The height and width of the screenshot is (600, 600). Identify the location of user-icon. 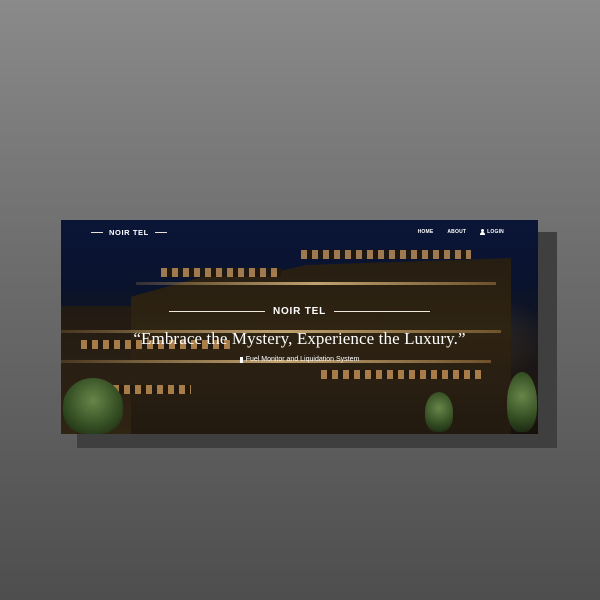
(483, 232).